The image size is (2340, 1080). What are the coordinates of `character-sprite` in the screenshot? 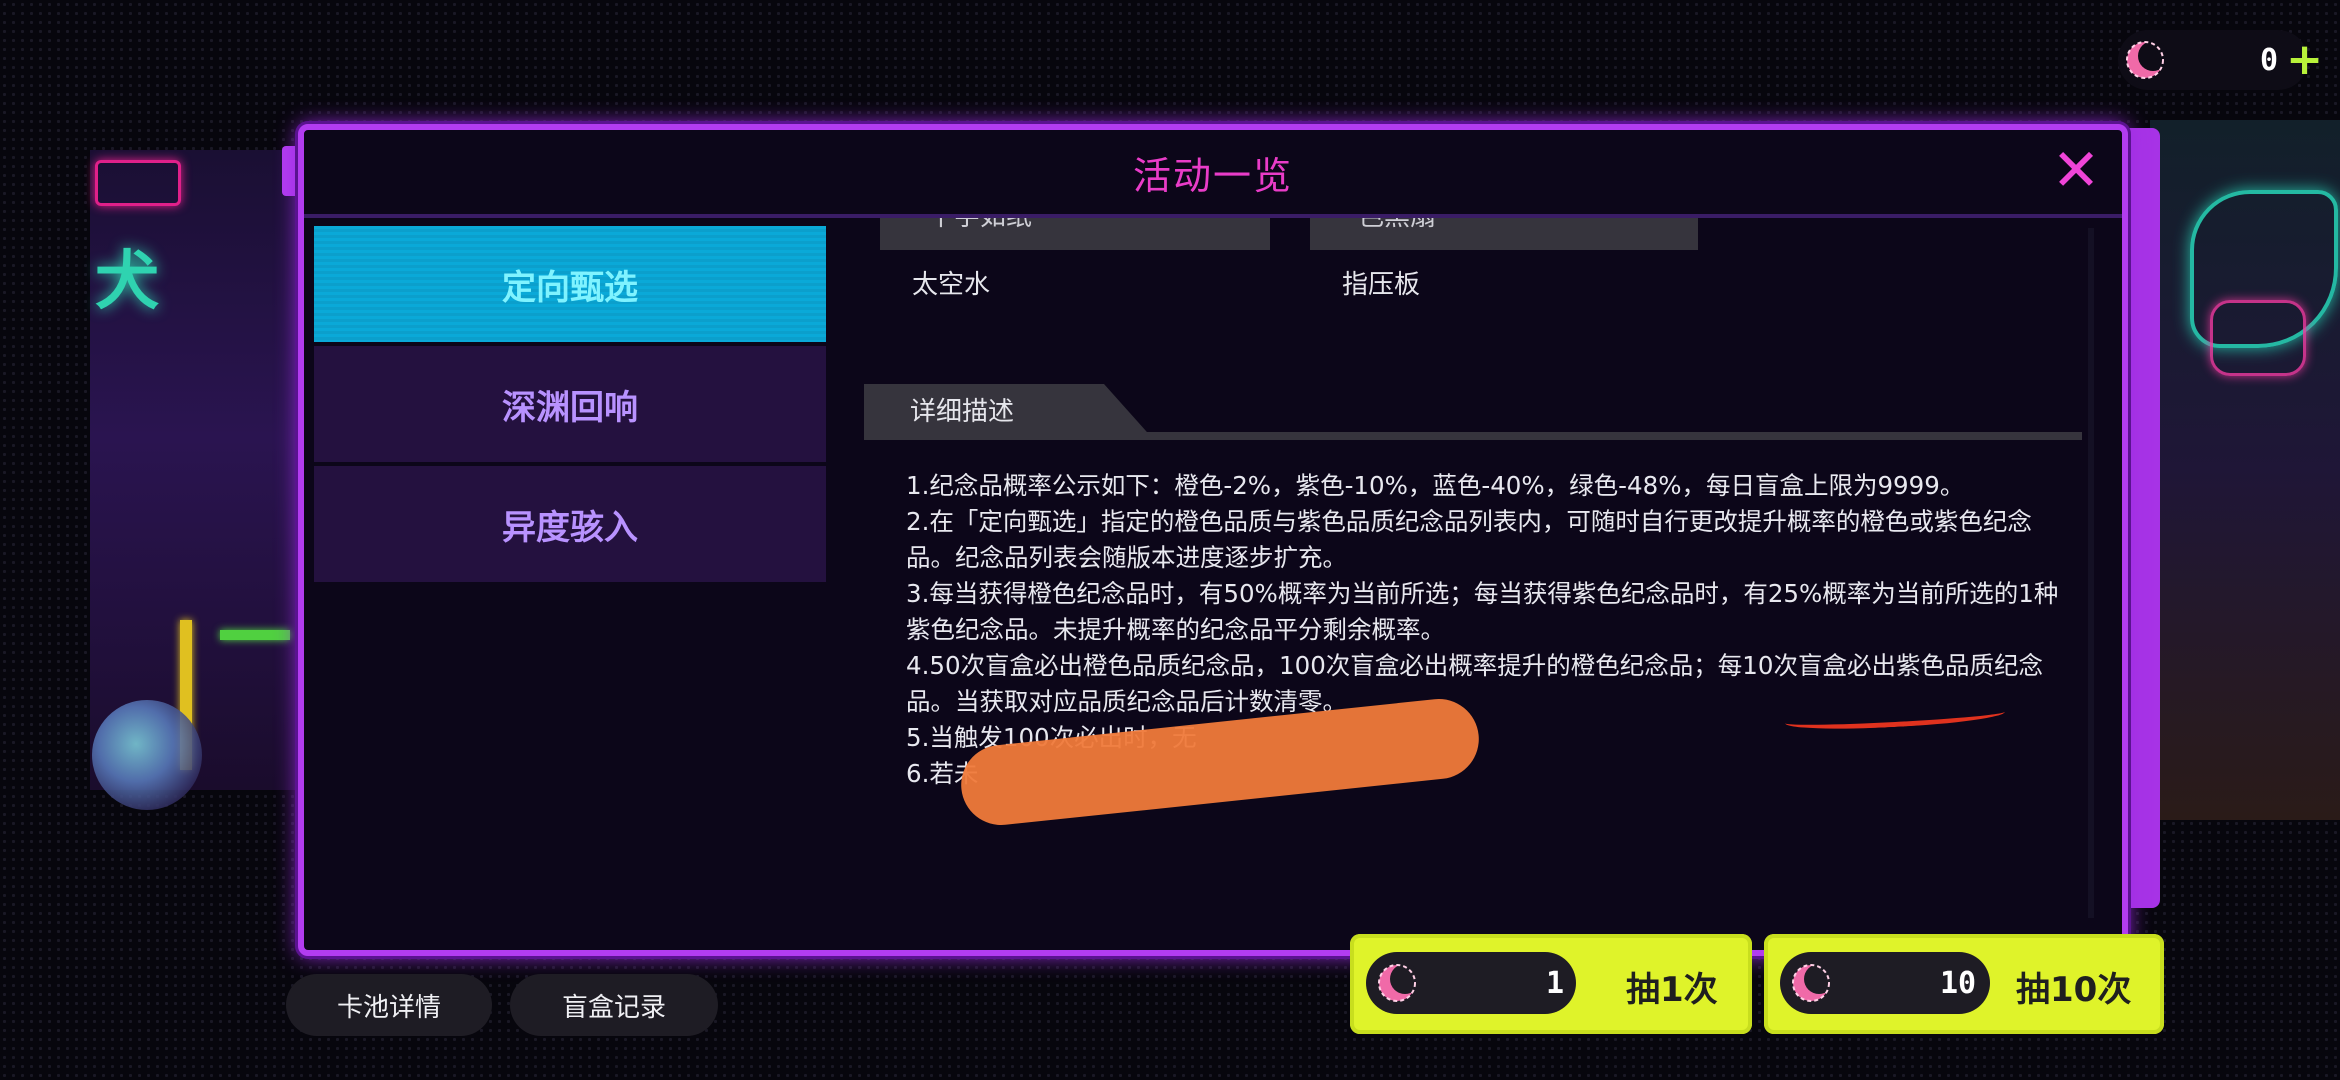 It's located at (147, 755).